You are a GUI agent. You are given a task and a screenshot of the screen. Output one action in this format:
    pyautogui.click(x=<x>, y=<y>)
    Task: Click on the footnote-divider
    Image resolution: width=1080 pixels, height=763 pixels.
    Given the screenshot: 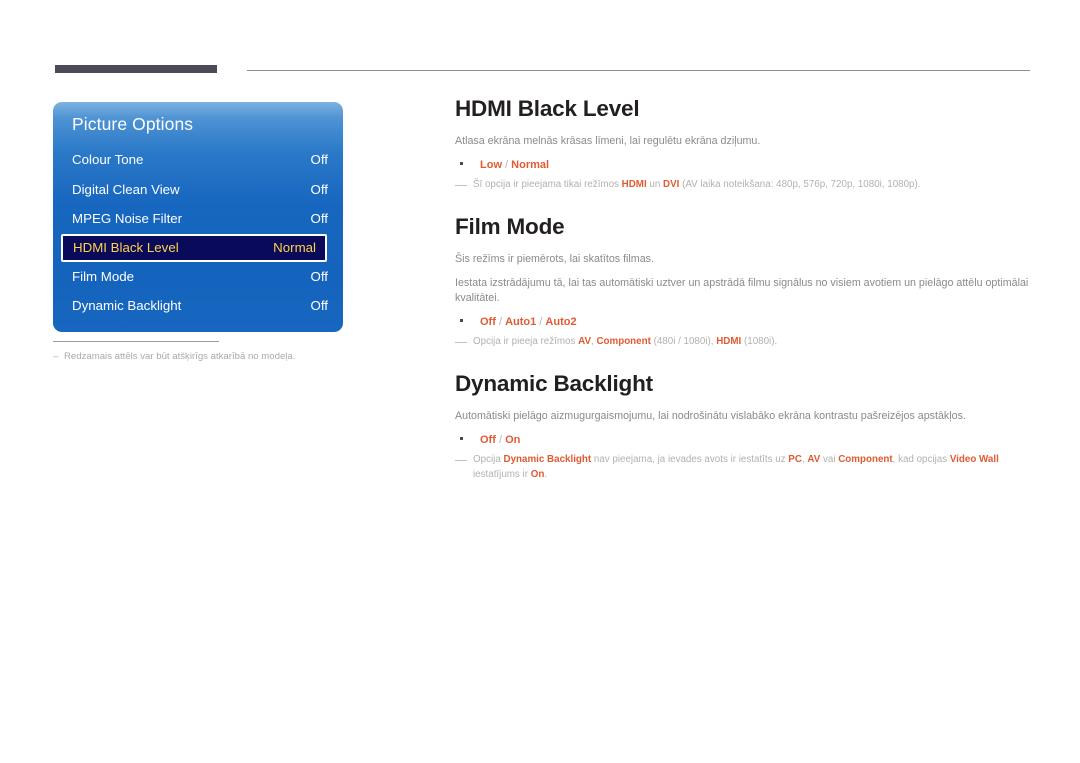 What is the action you would take?
    pyautogui.click(x=136, y=341)
    